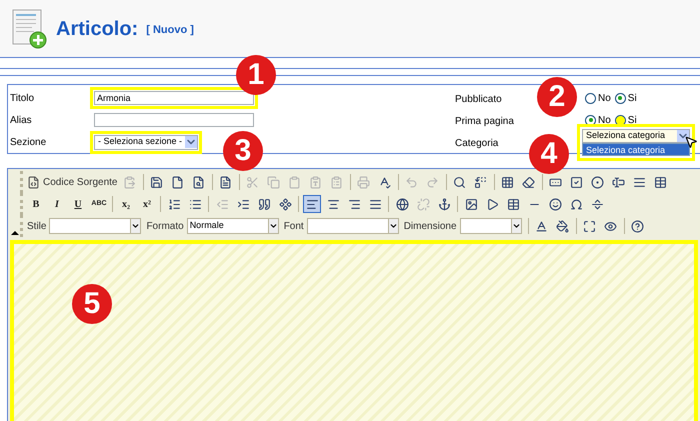 This screenshot has width=700, height=421. I want to click on number-badge: 4, so click(549, 154).